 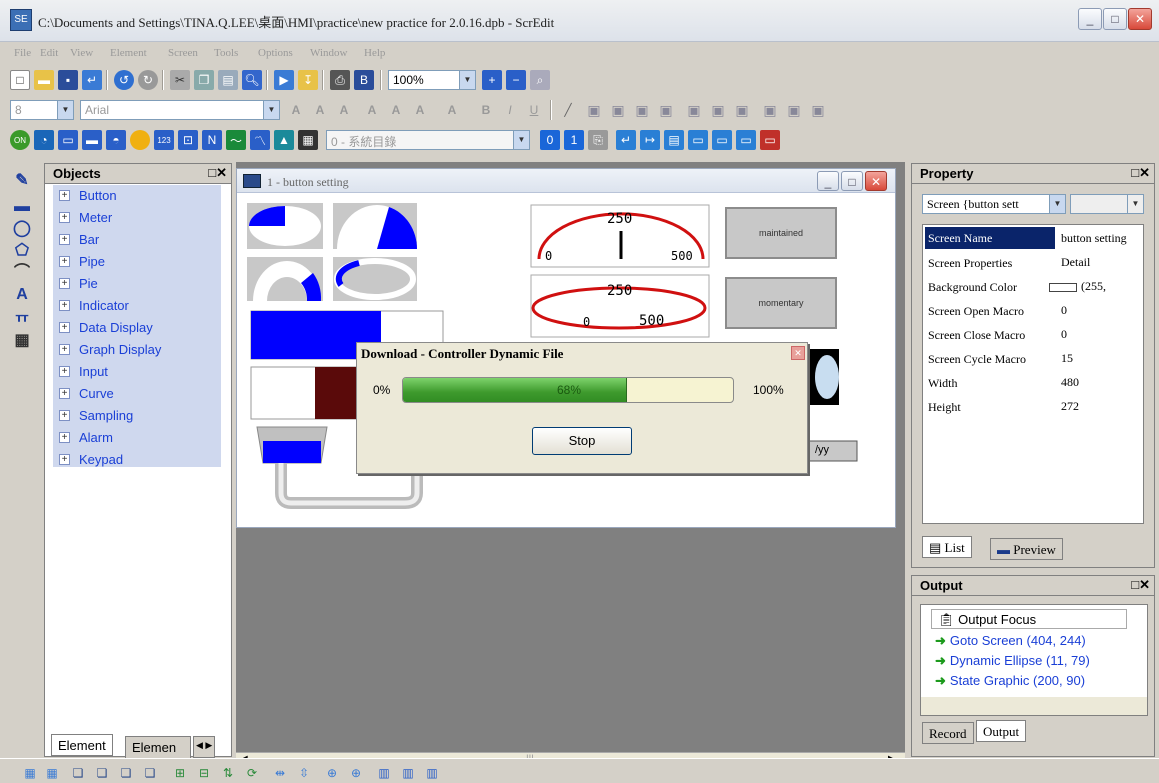 What do you see at coordinates (49, 53) in the screenshot?
I see `menu-edit: Edit` at bounding box center [49, 53].